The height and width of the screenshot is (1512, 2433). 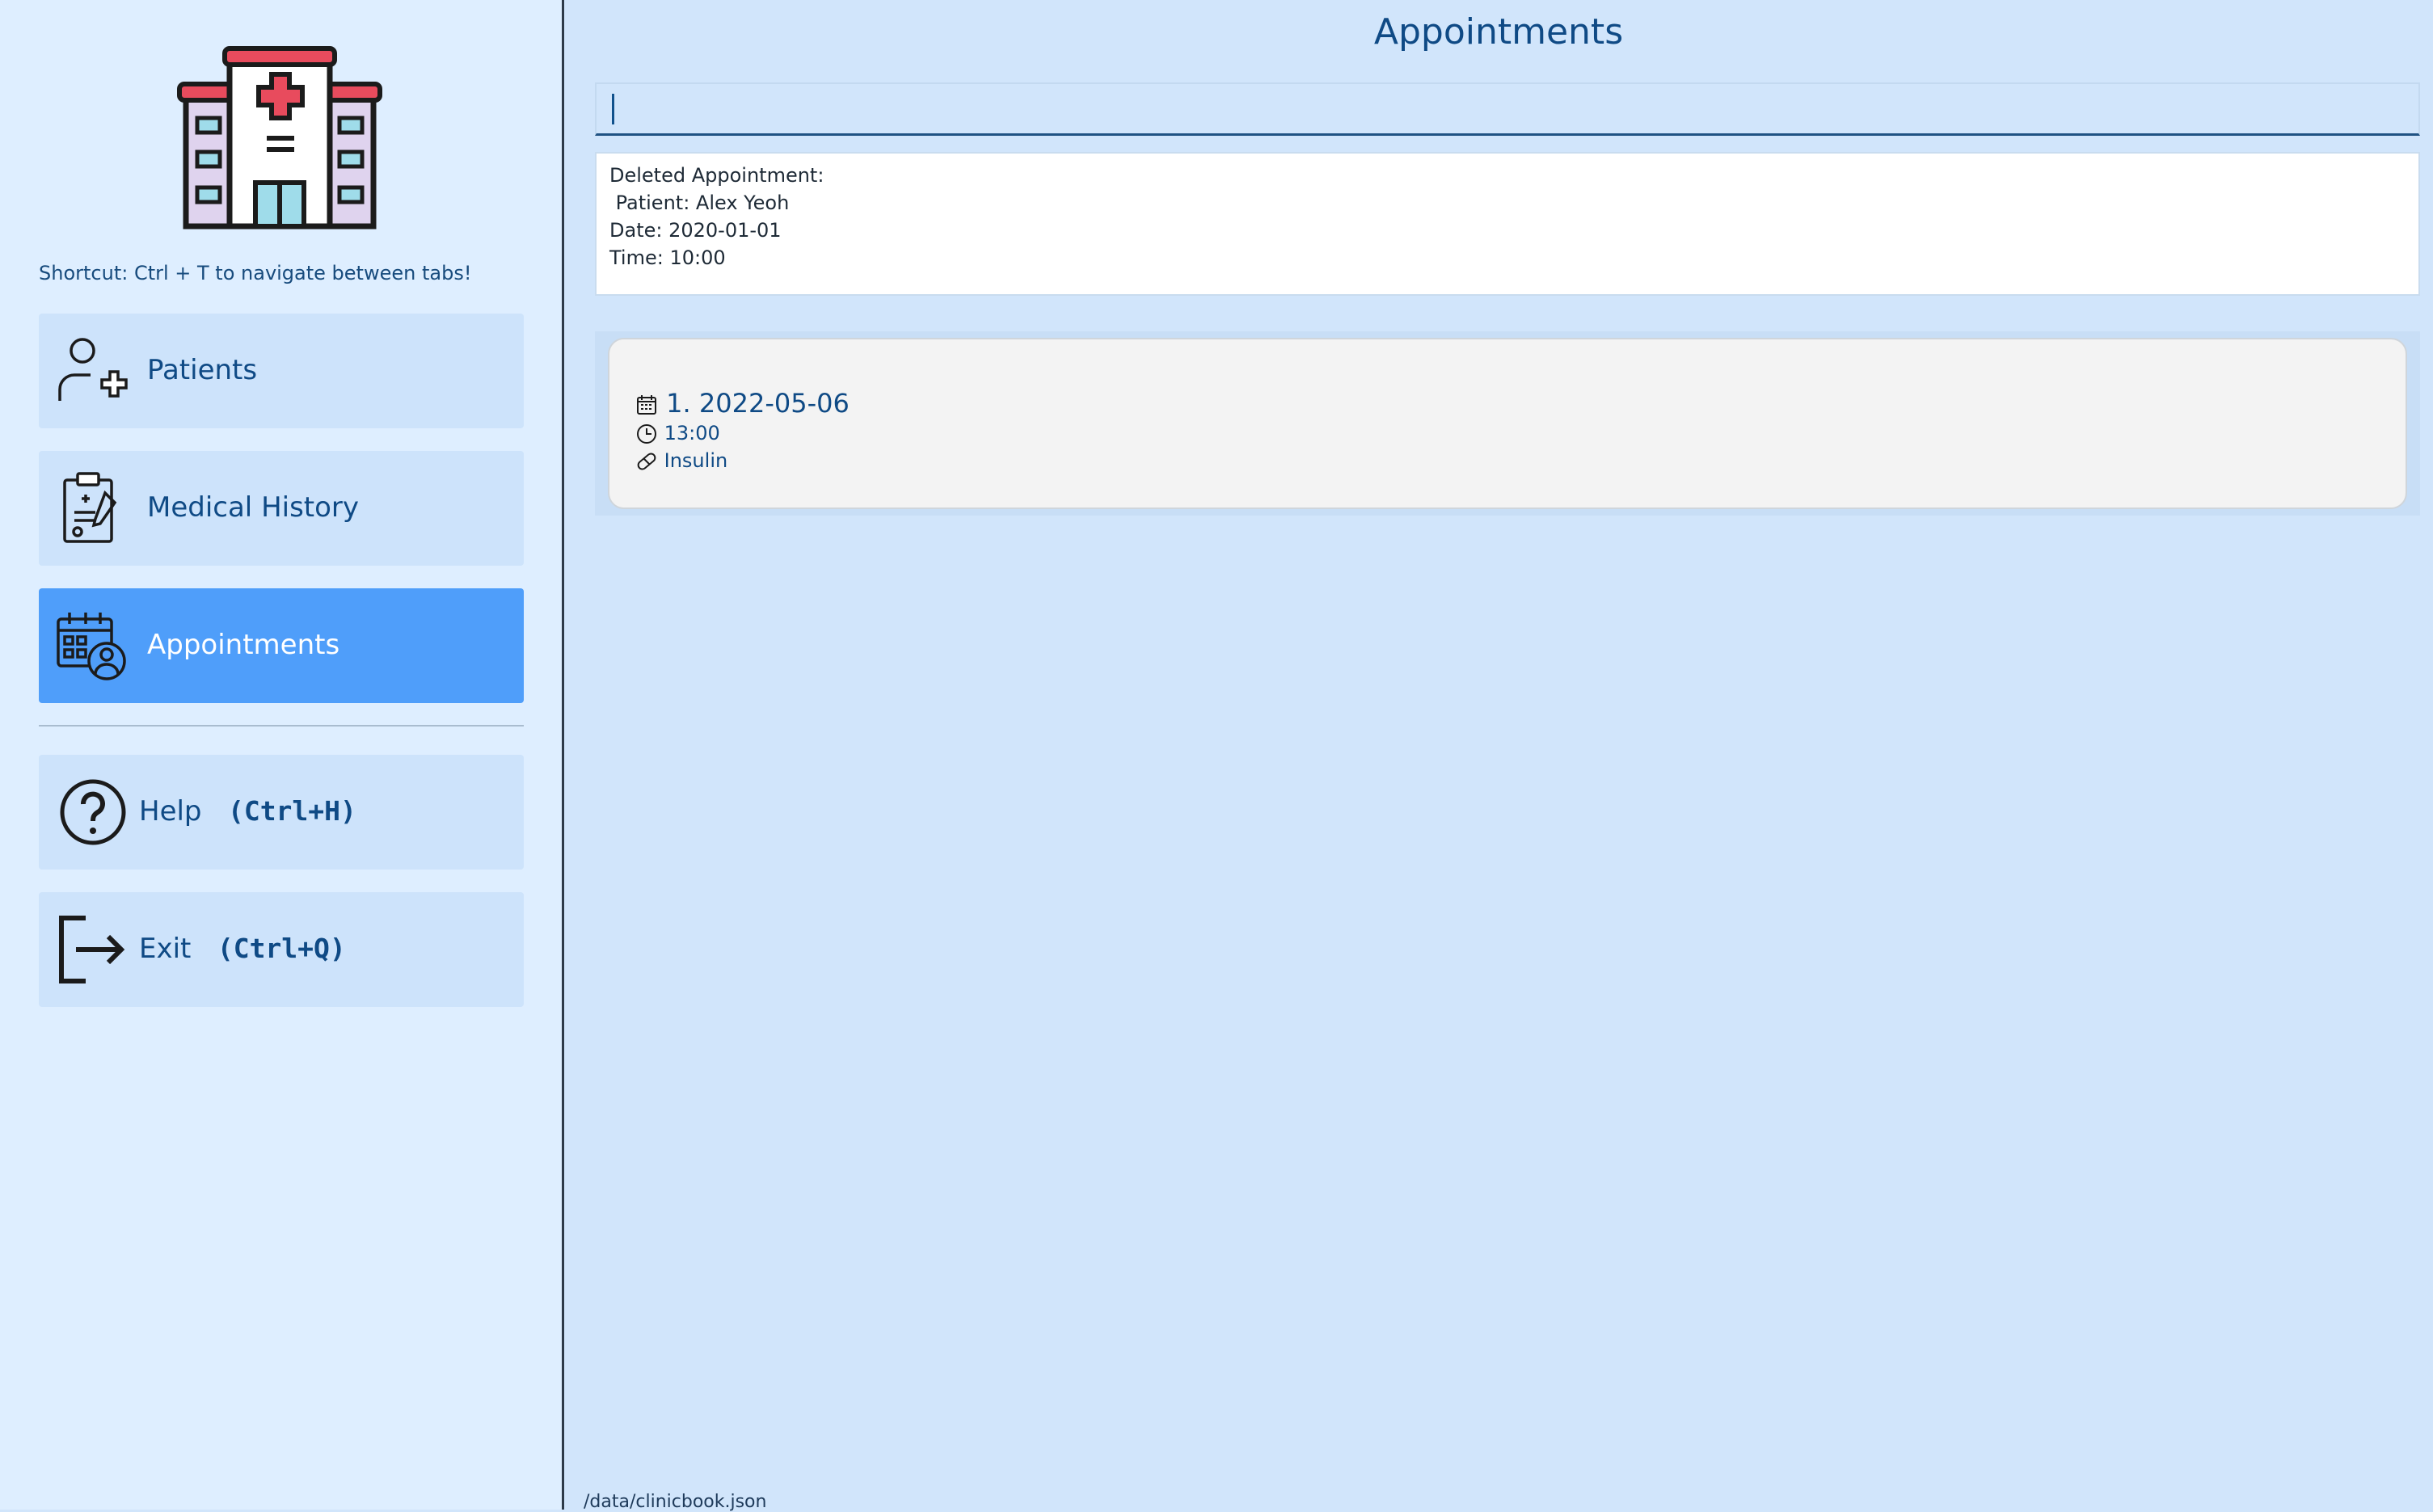 What do you see at coordinates (92, 949) in the screenshot?
I see `exit-icon` at bounding box center [92, 949].